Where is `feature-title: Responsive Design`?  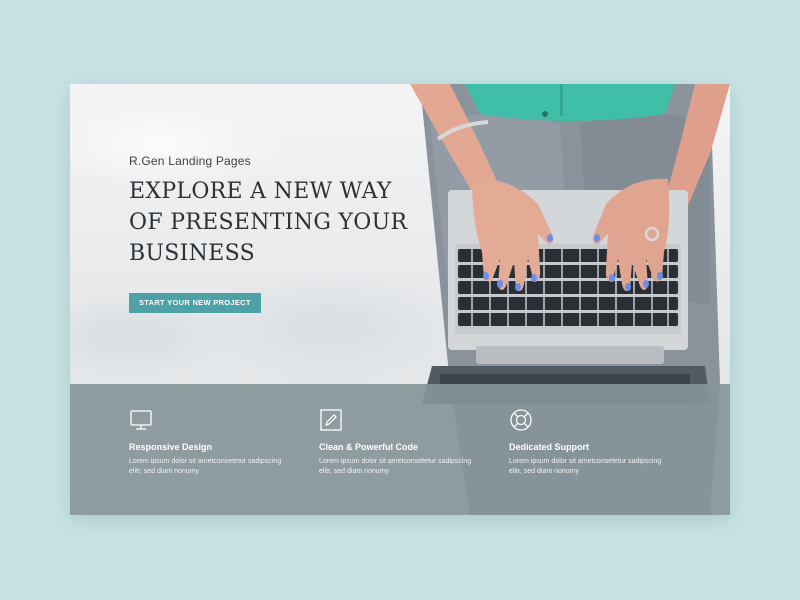 feature-title: Responsive Design is located at coordinates (171, 447).